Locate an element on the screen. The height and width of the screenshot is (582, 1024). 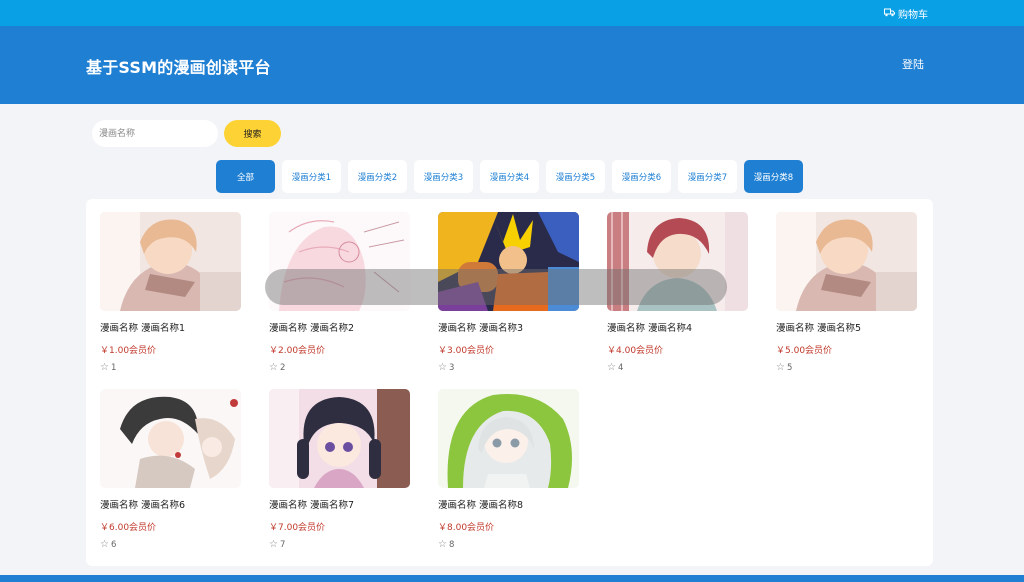
favorite-number: 8 is located at coordinates (451, 544).